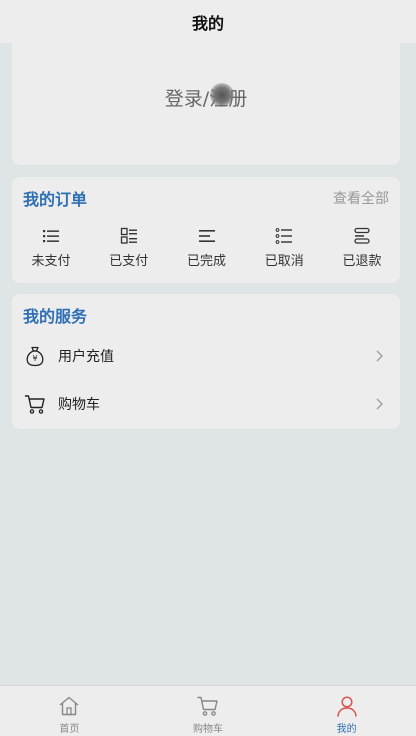 This screenshot has height=736, width=416. What do you see at coordinates (206, 356) in the screenshot?
I see `service-recharge-row: ¥ 用户充值` at bounding box center [206, 356].